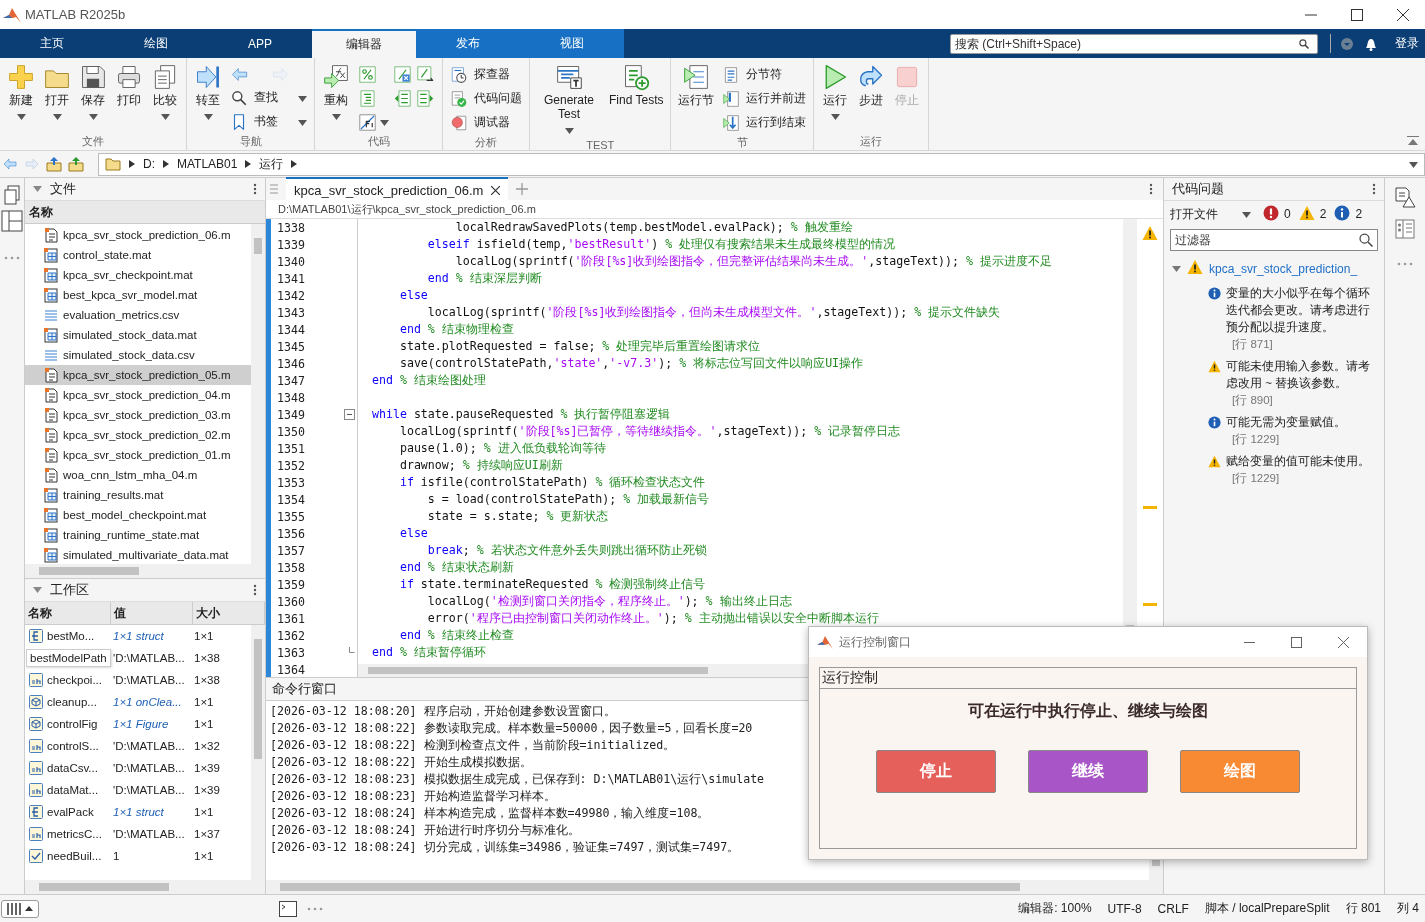 The height and width of the screenshot is (922, 1425). Describe the element at coordinates (138, 275) in the screenshot. I see `file-item: kpca_svr_checkpoint.mat` at that location.